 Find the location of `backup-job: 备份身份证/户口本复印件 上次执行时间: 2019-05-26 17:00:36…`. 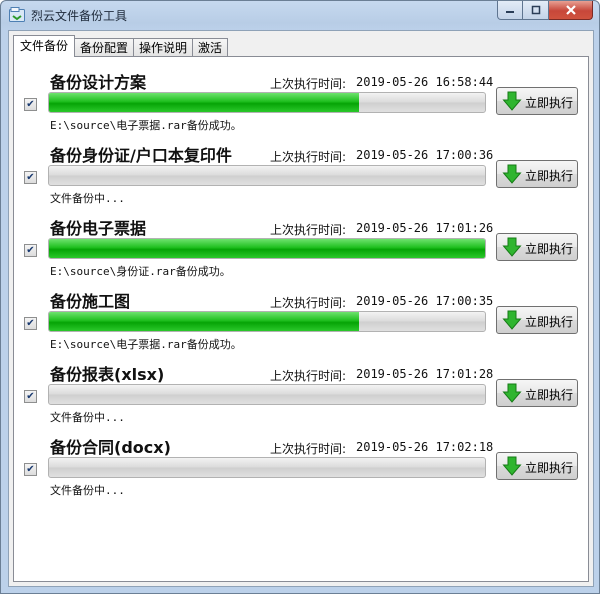

backup-job: 备份身份证/户口本复印件 上次执行时间: 2019-05-26 17:00:36… is located at coordinates (301, 174).